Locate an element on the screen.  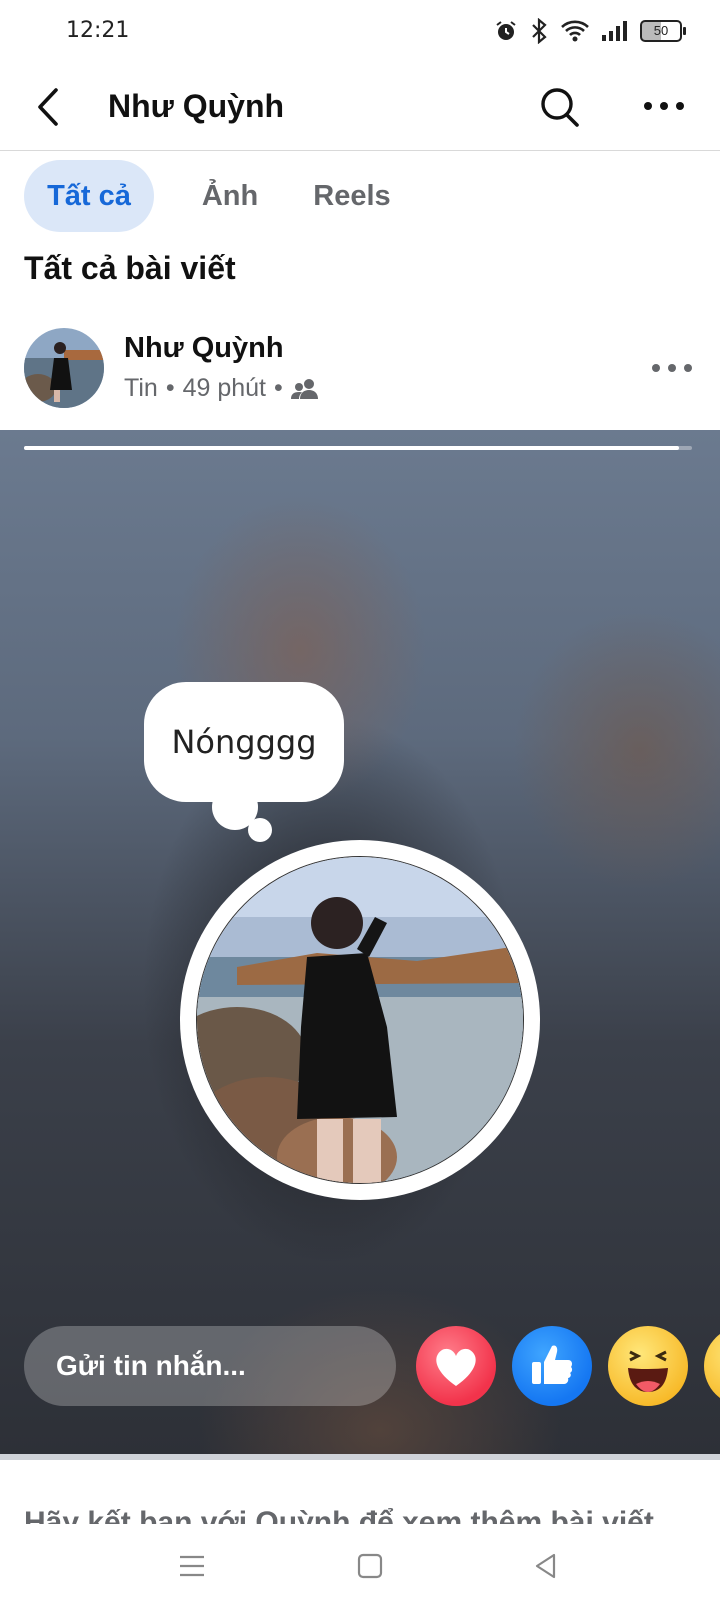
status-icons: 50 is located at coordinates (590, 31).